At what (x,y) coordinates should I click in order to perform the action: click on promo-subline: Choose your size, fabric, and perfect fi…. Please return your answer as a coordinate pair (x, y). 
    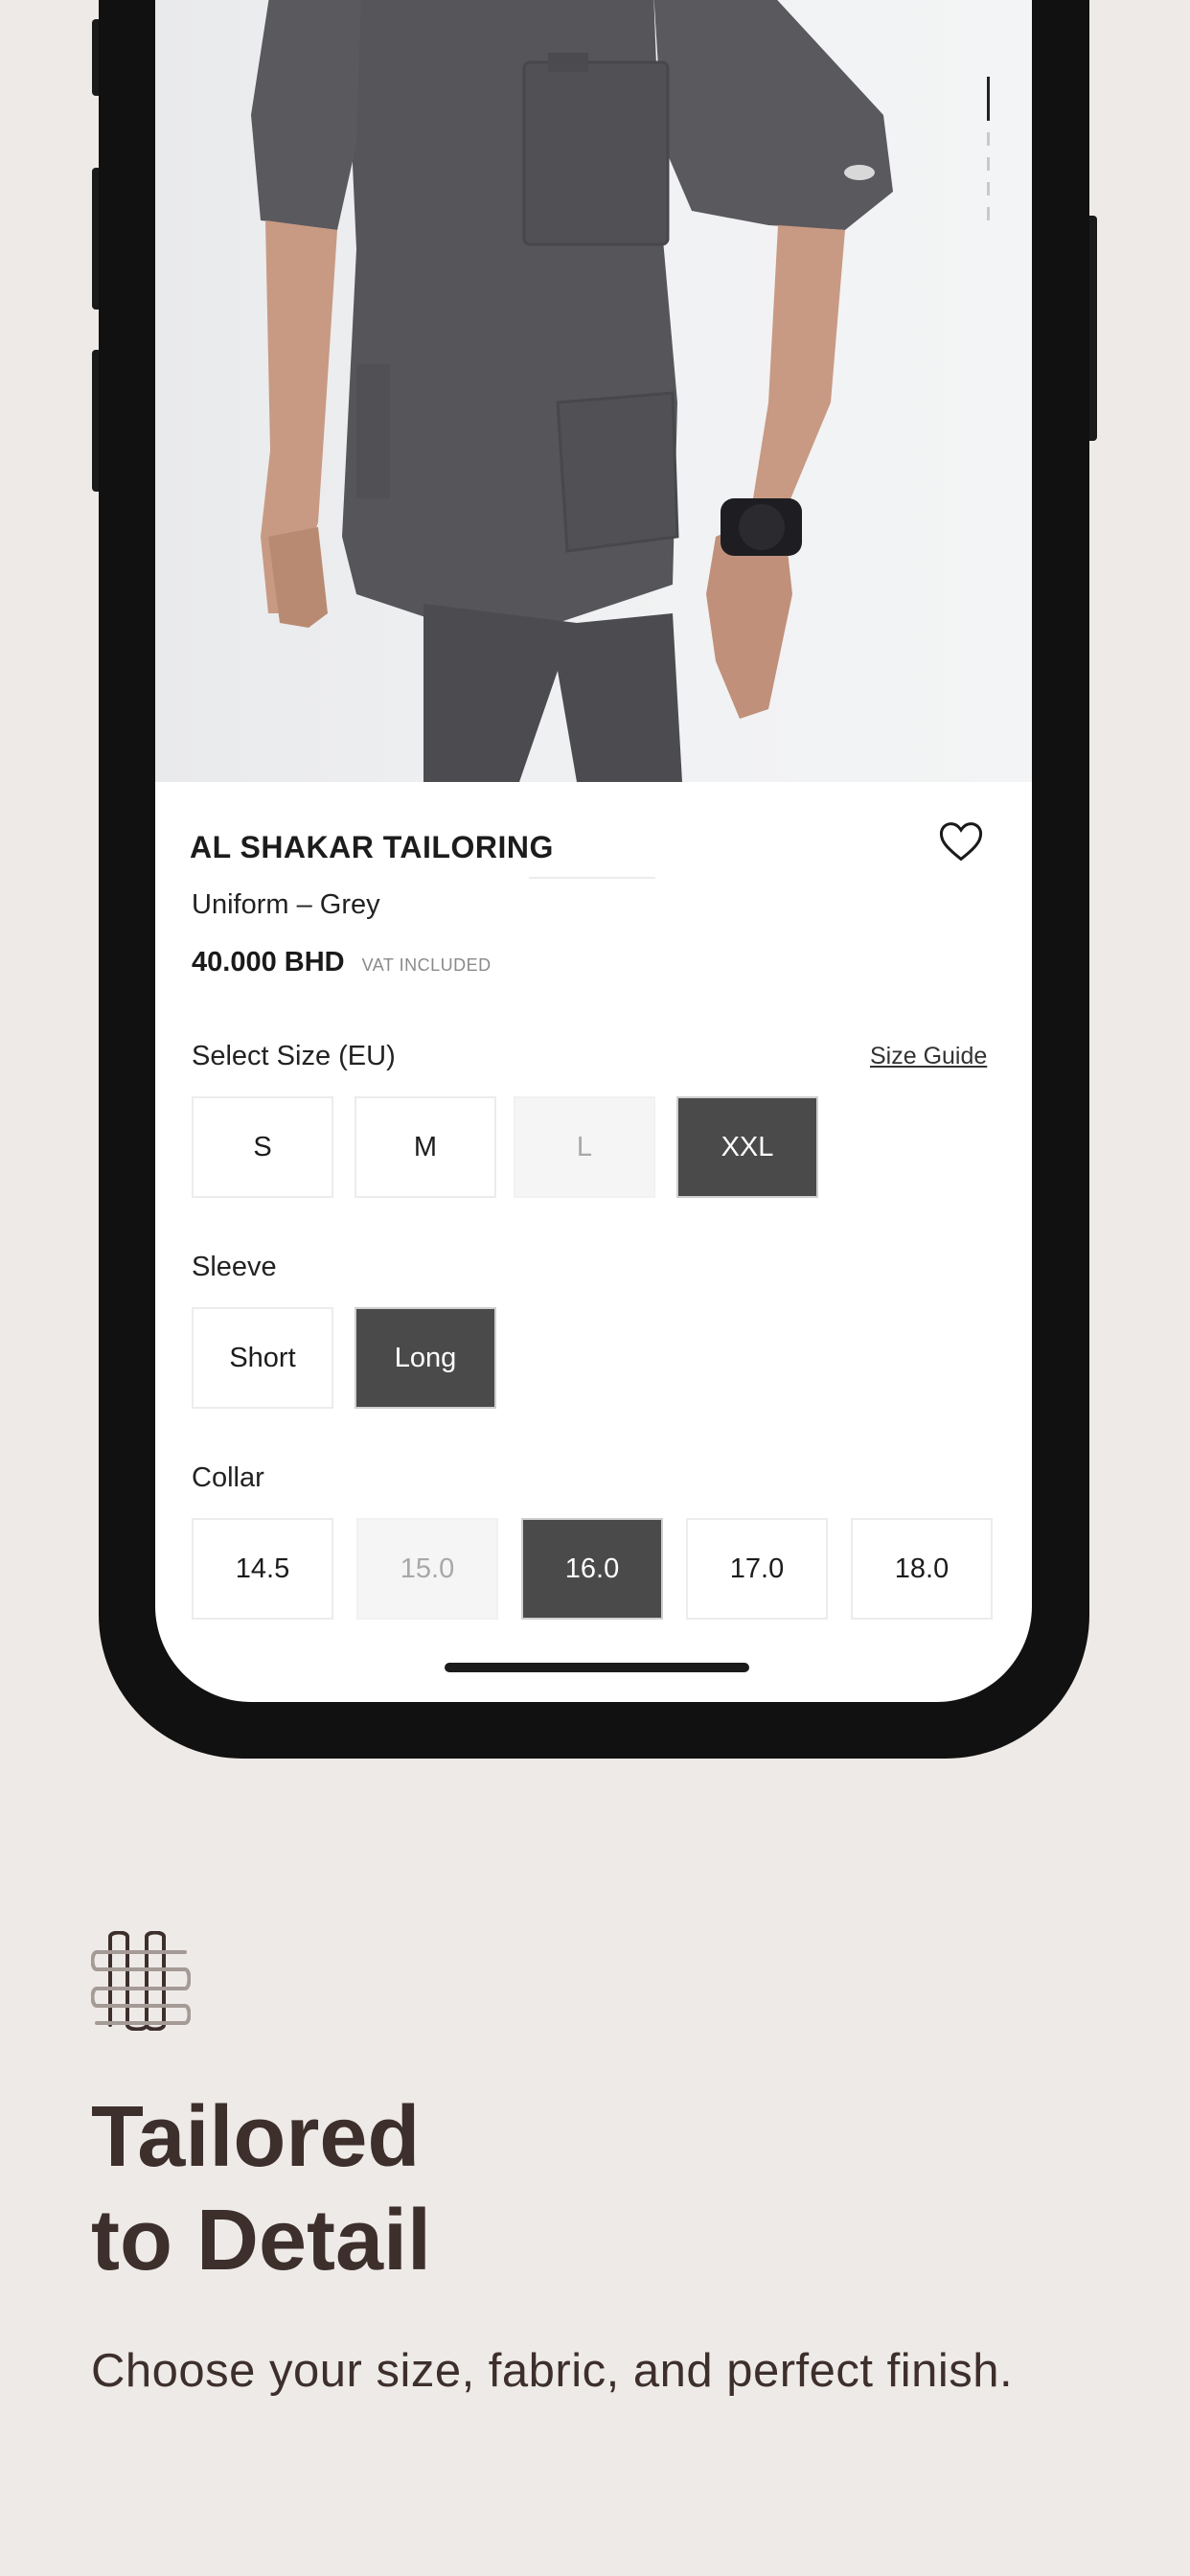
    Looking at the image, I should click on (553, 2371).